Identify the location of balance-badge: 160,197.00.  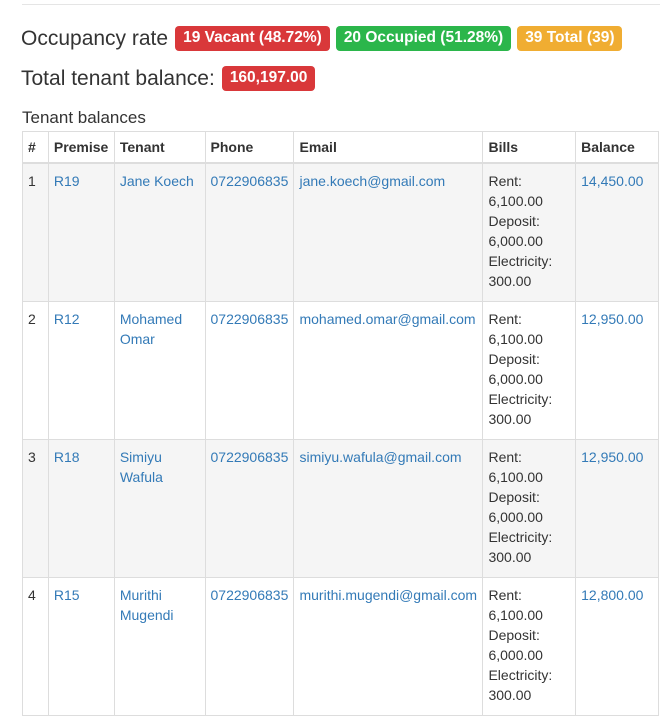
(268, 78).